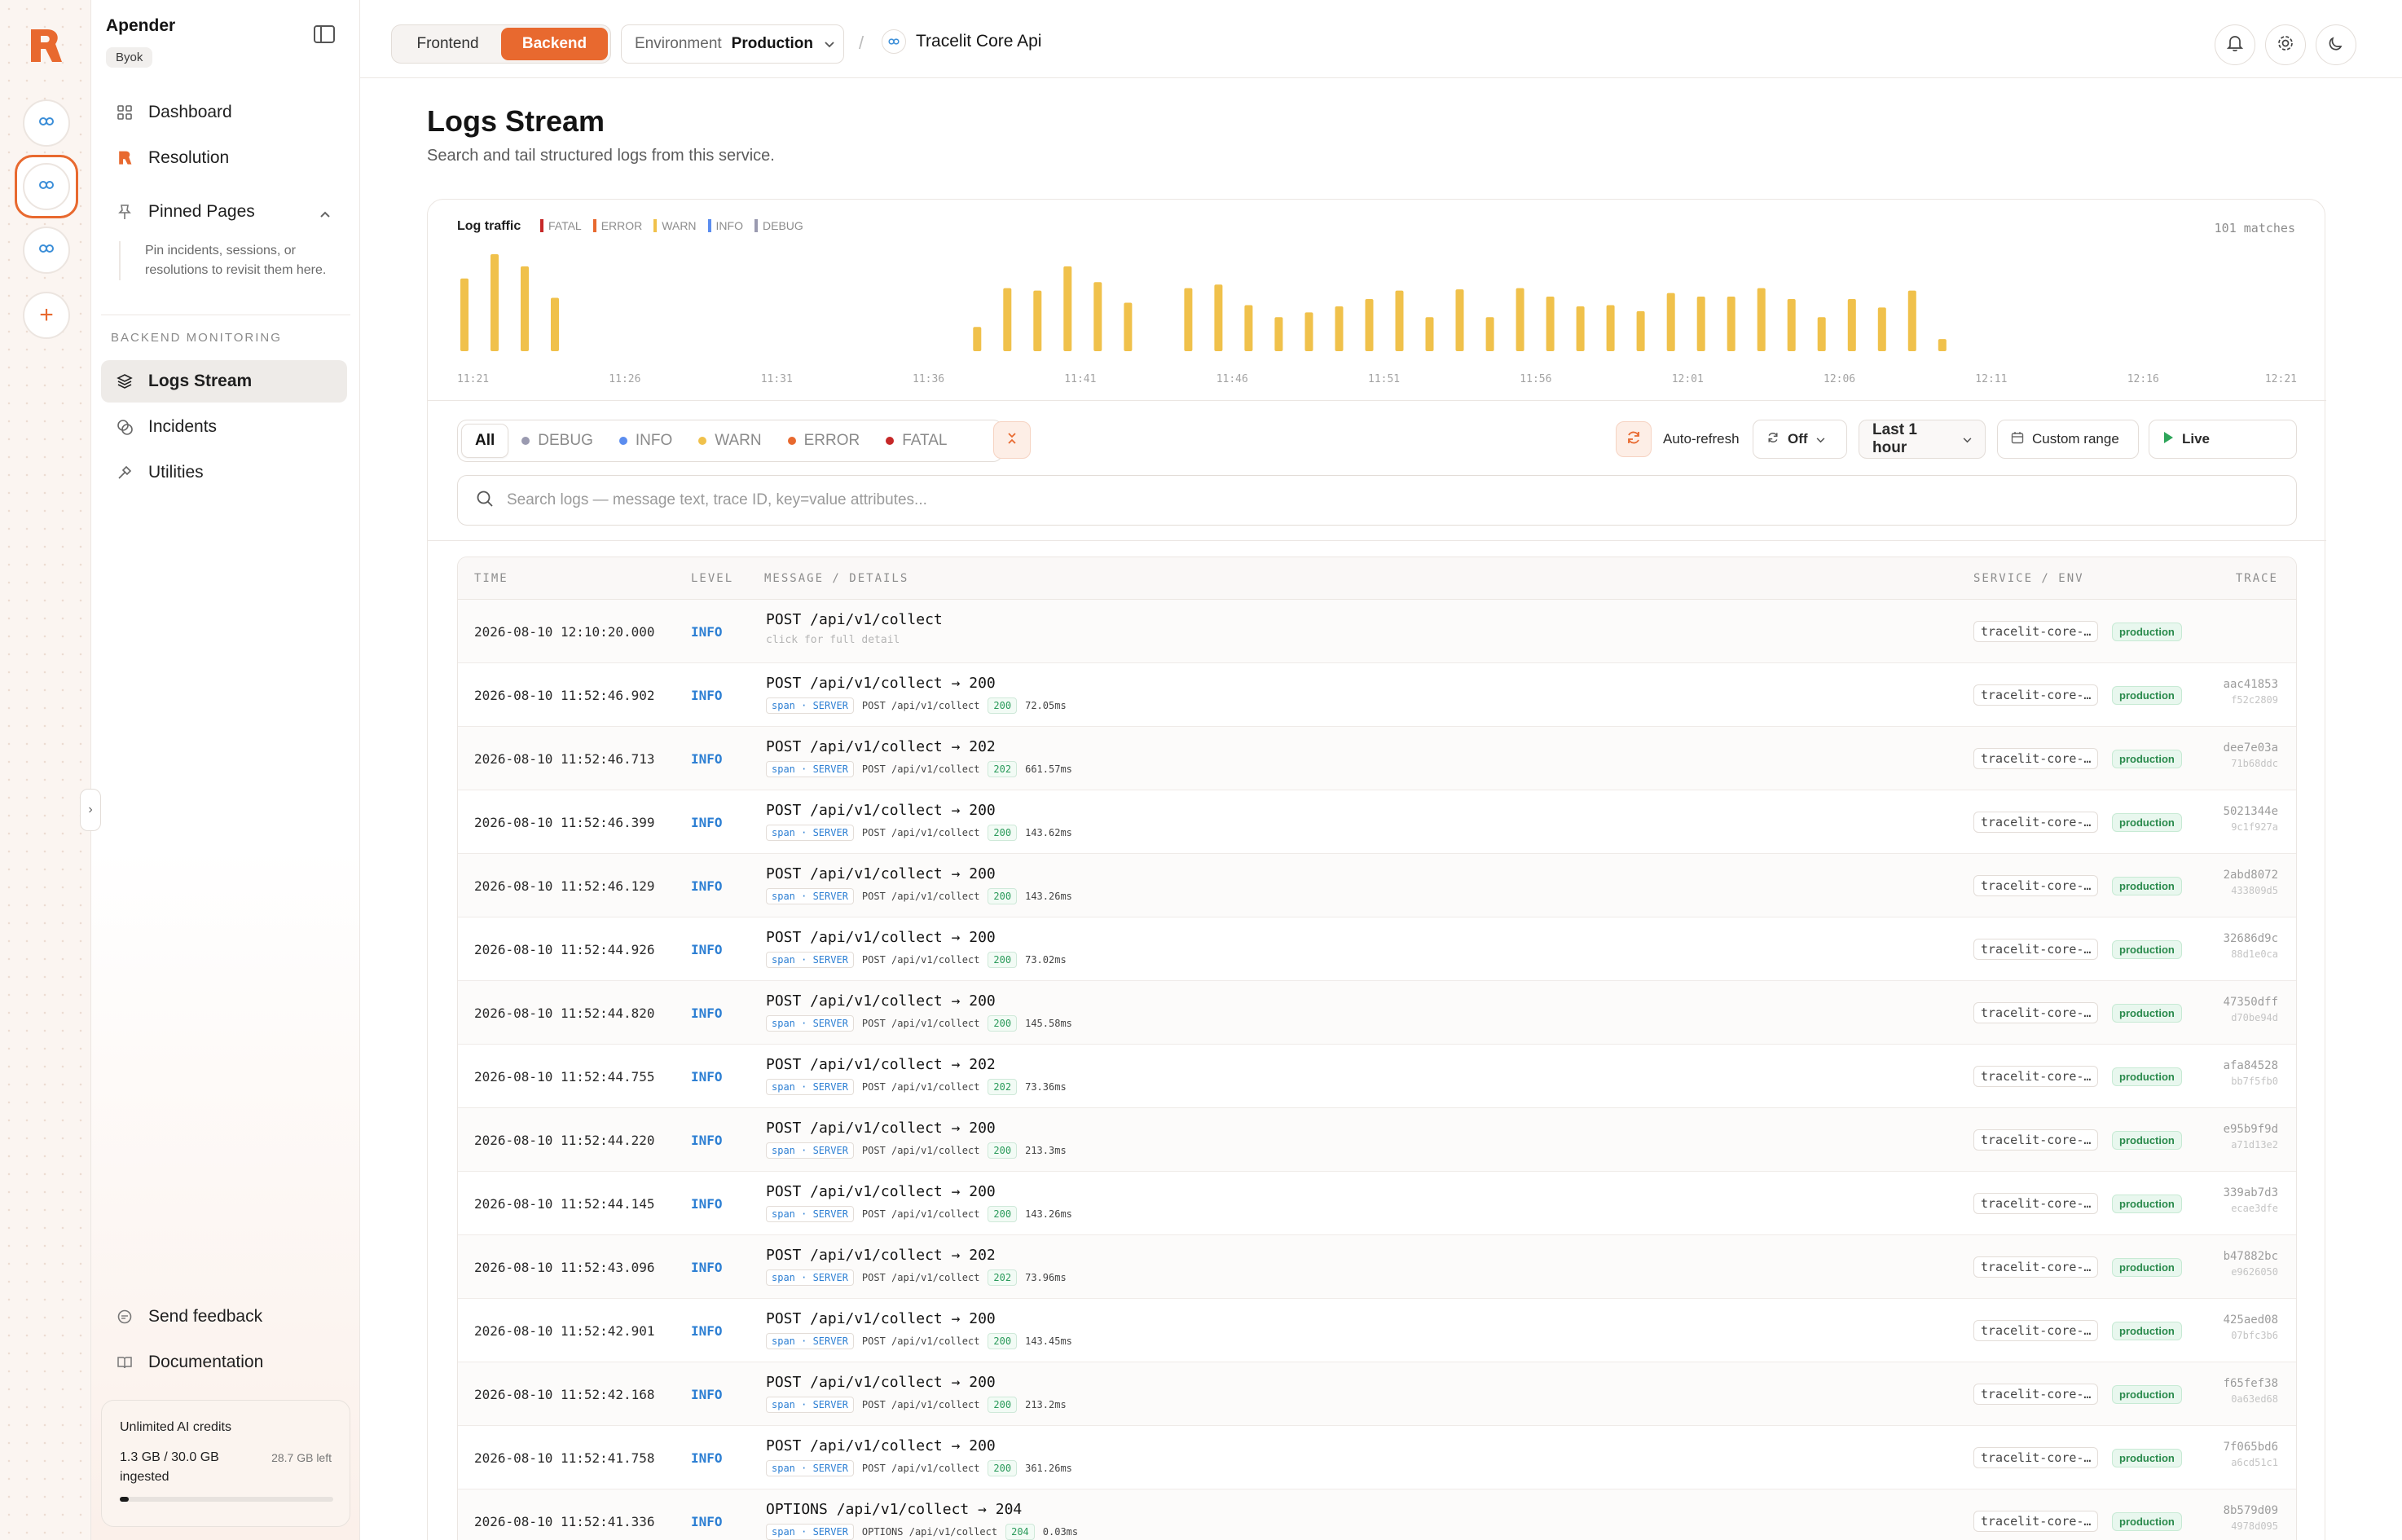  Describe the element at coordinates (836, 578) in the screenshot. I see `column-header-message: MESSAGE / DETAILS` at that location.